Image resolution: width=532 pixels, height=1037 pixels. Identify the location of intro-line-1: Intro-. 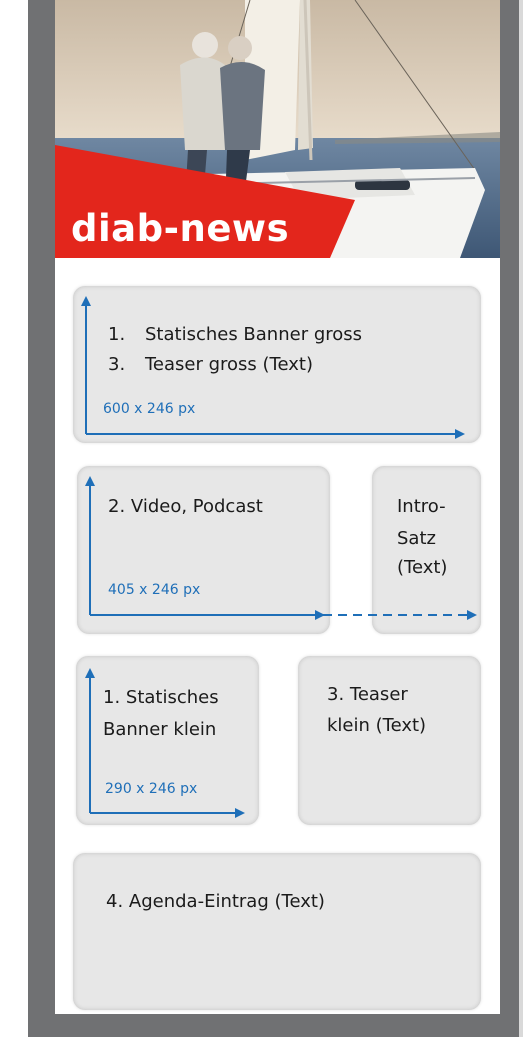
(421, 506).